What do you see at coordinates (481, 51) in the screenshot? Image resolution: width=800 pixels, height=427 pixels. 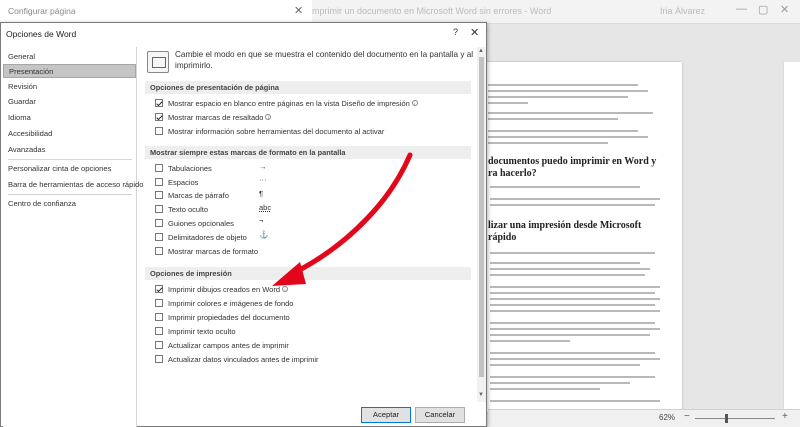 I see `scroll-up-icon: ▲` at bounding box center [481, 51].